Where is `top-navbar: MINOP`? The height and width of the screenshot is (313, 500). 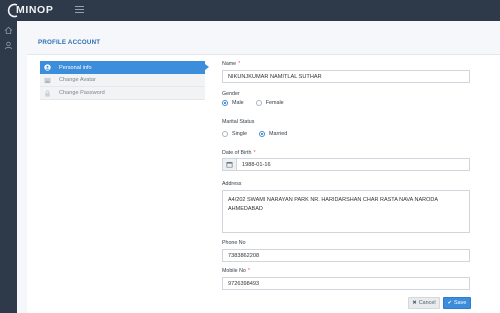
top-navbar: MINOP is located at coordinates (250, 10).